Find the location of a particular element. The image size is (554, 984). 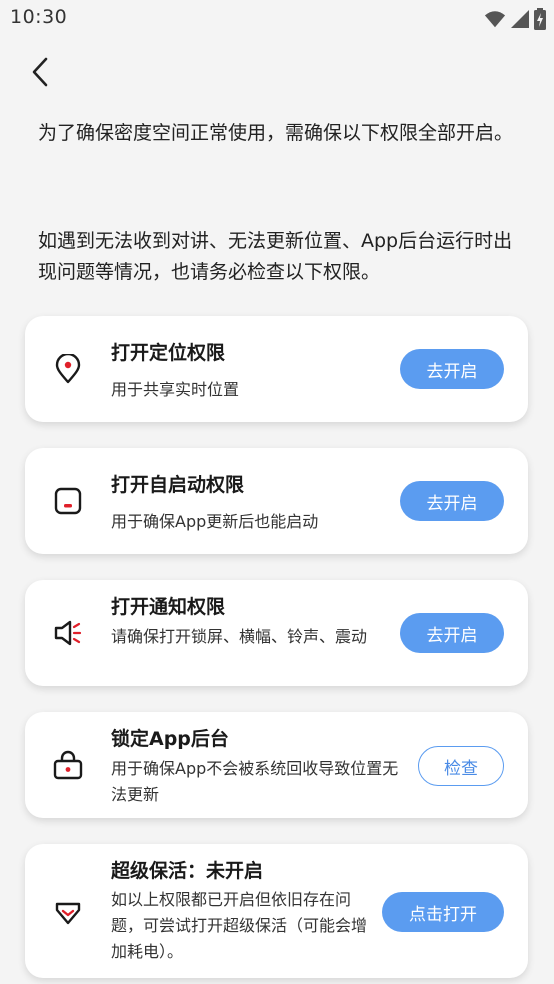

chevron-left-icon is located at coordinates (40, 72).